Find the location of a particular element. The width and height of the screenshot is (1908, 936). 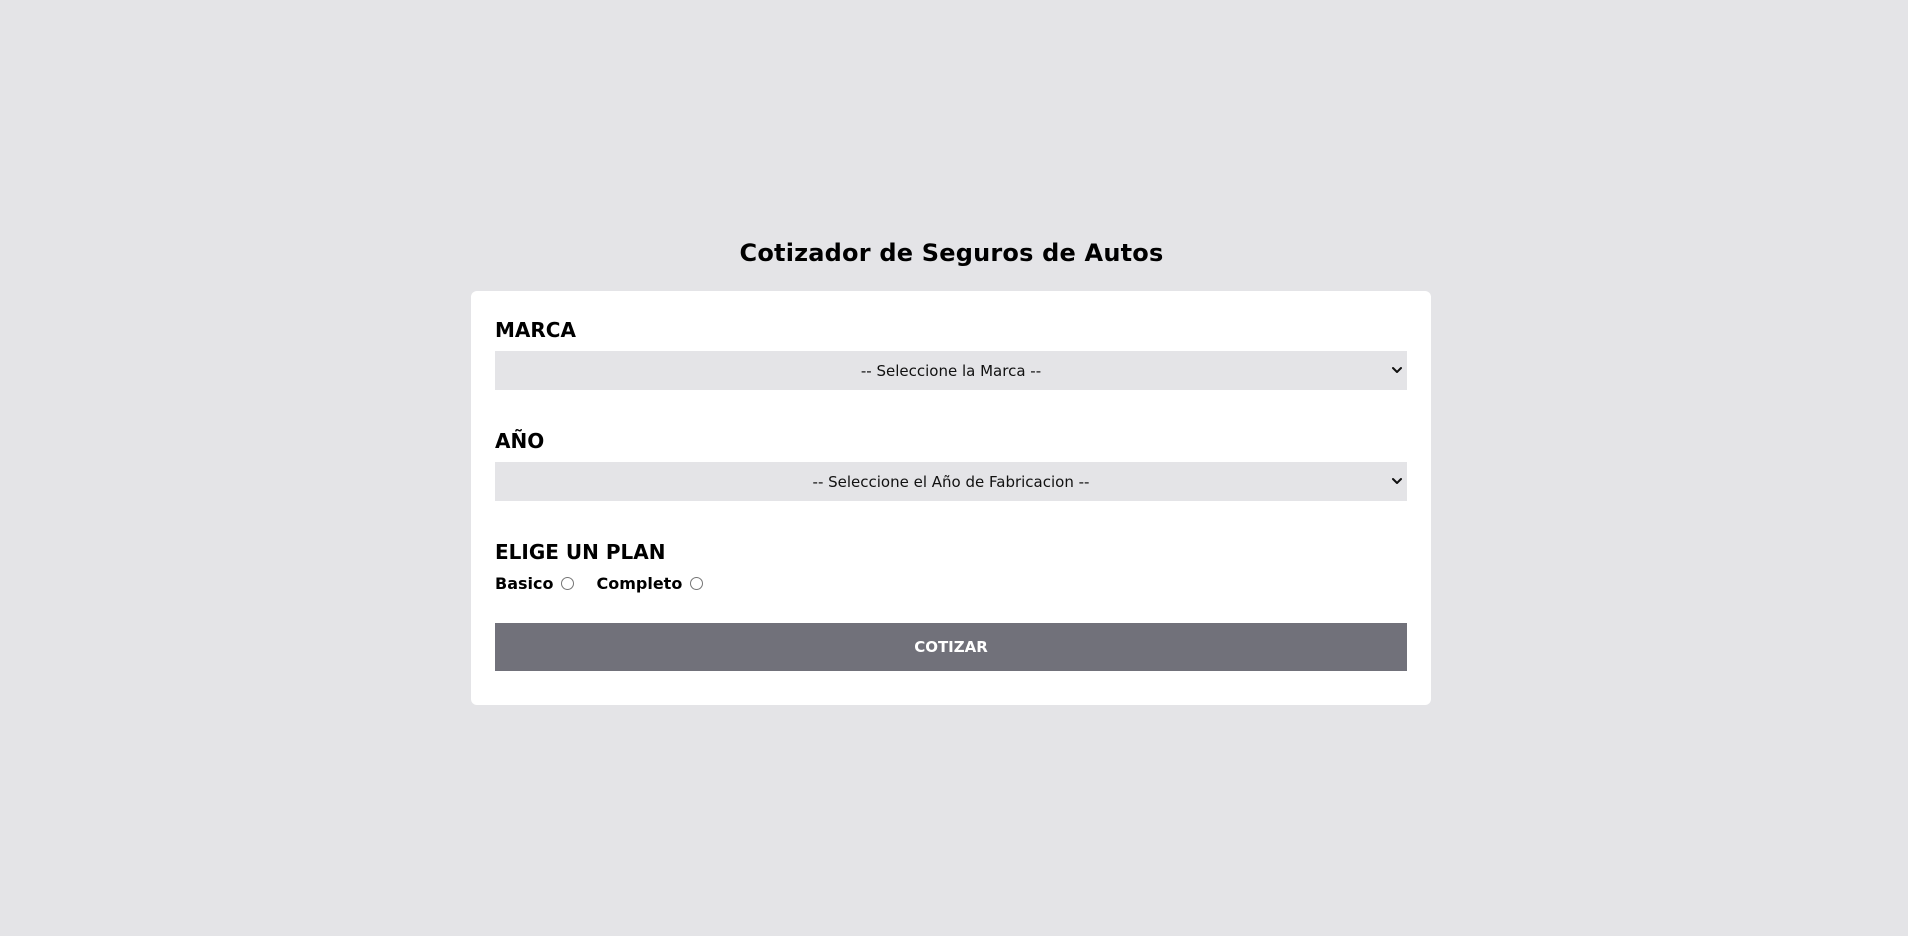

anio-label: AÑO is located at coordinates (520, 441).